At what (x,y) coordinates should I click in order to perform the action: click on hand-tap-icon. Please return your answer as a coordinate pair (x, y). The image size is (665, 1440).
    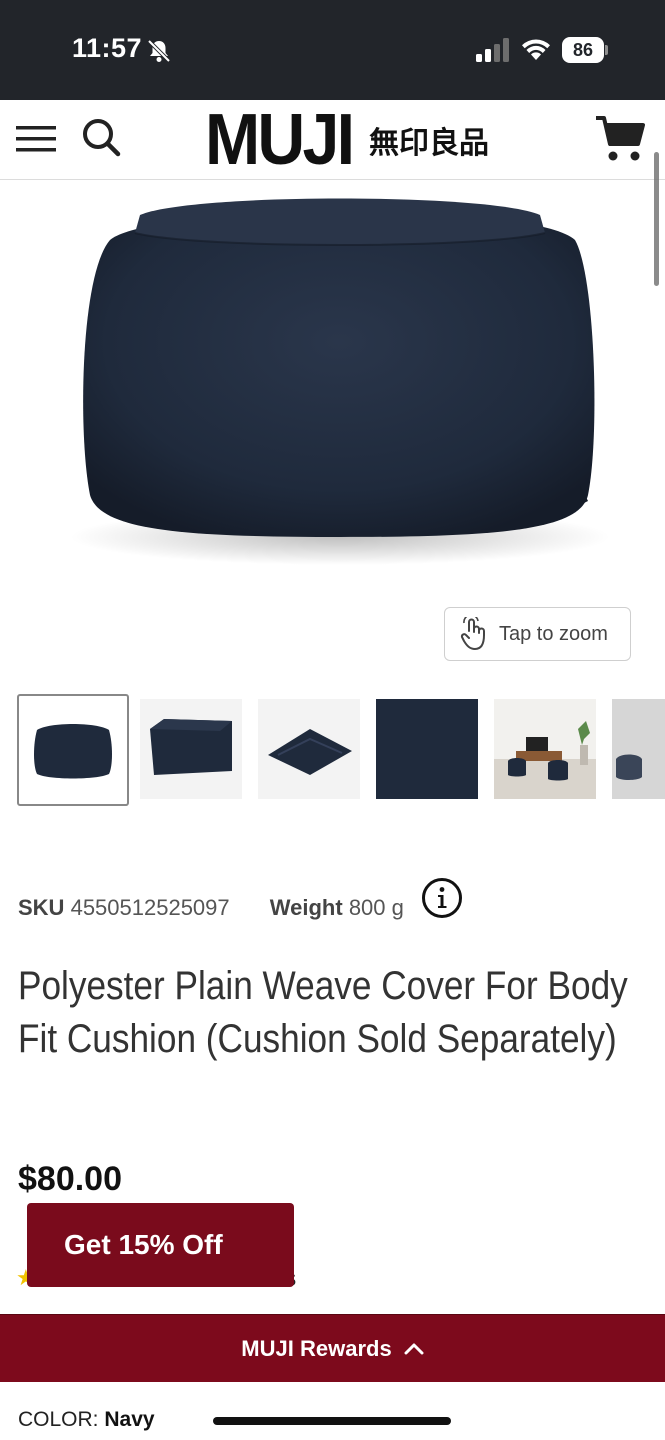
    Looking at the image, I should click on (472, 633).